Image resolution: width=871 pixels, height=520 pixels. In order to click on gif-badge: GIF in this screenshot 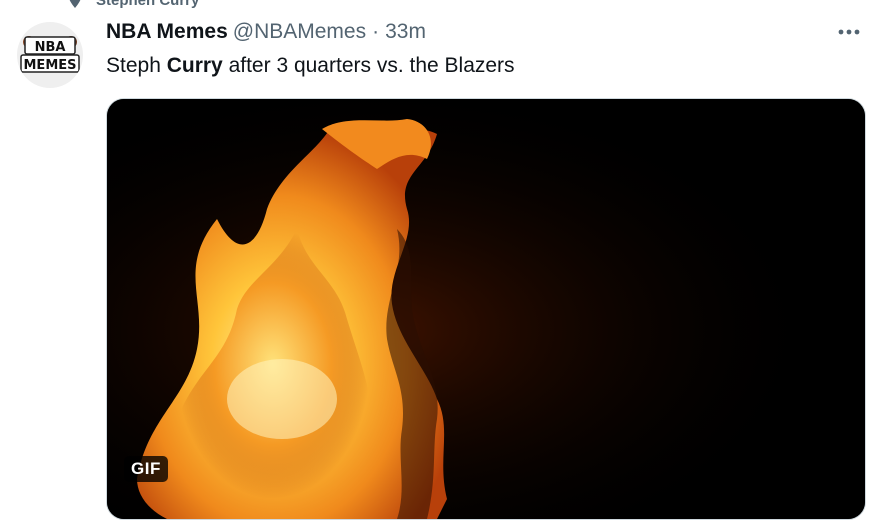, I will do `click(146, 469)`.